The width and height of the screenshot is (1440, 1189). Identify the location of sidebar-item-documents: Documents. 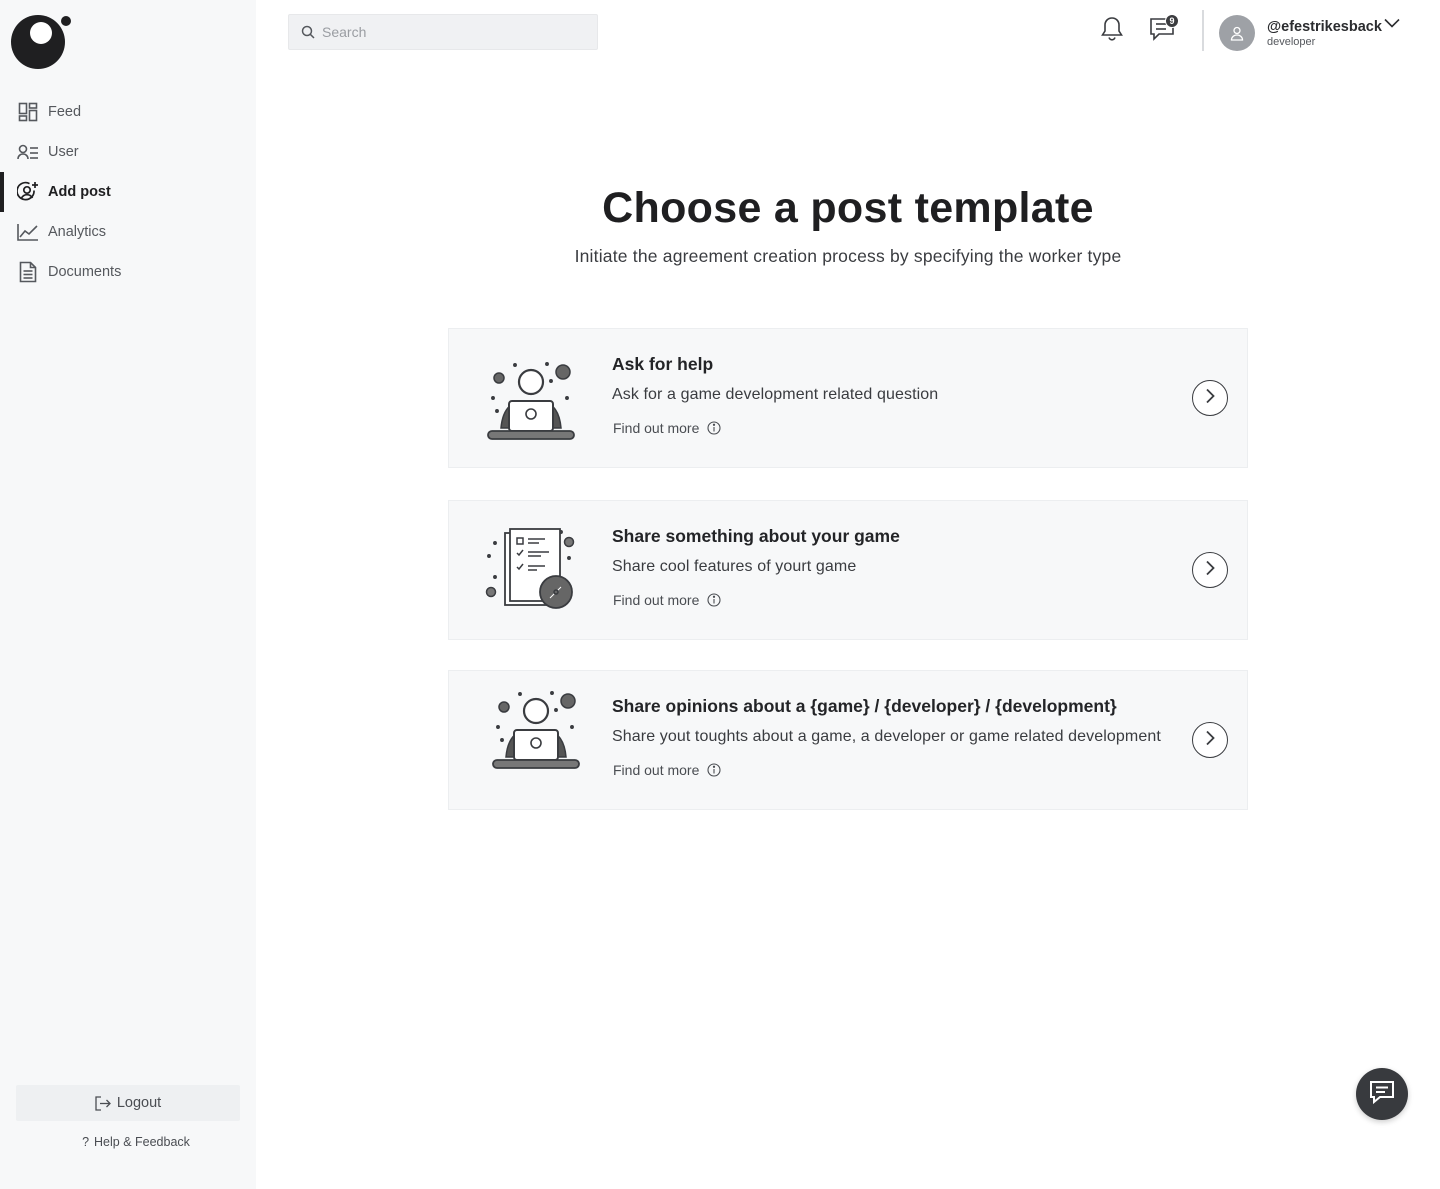
(128, 272).